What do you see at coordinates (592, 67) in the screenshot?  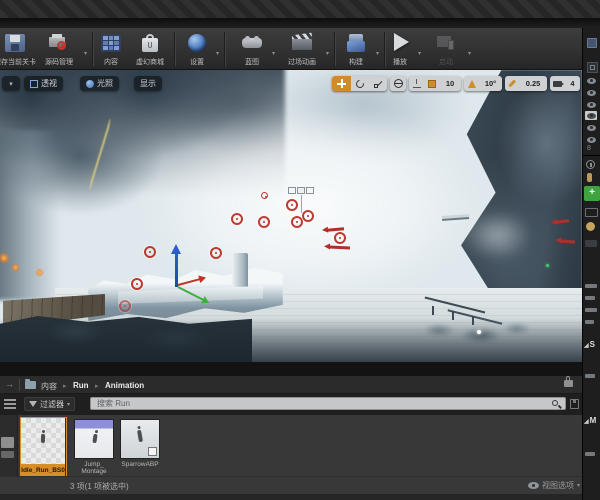 I see `maximize-viewport-icon` at bounding box center [592, 67].